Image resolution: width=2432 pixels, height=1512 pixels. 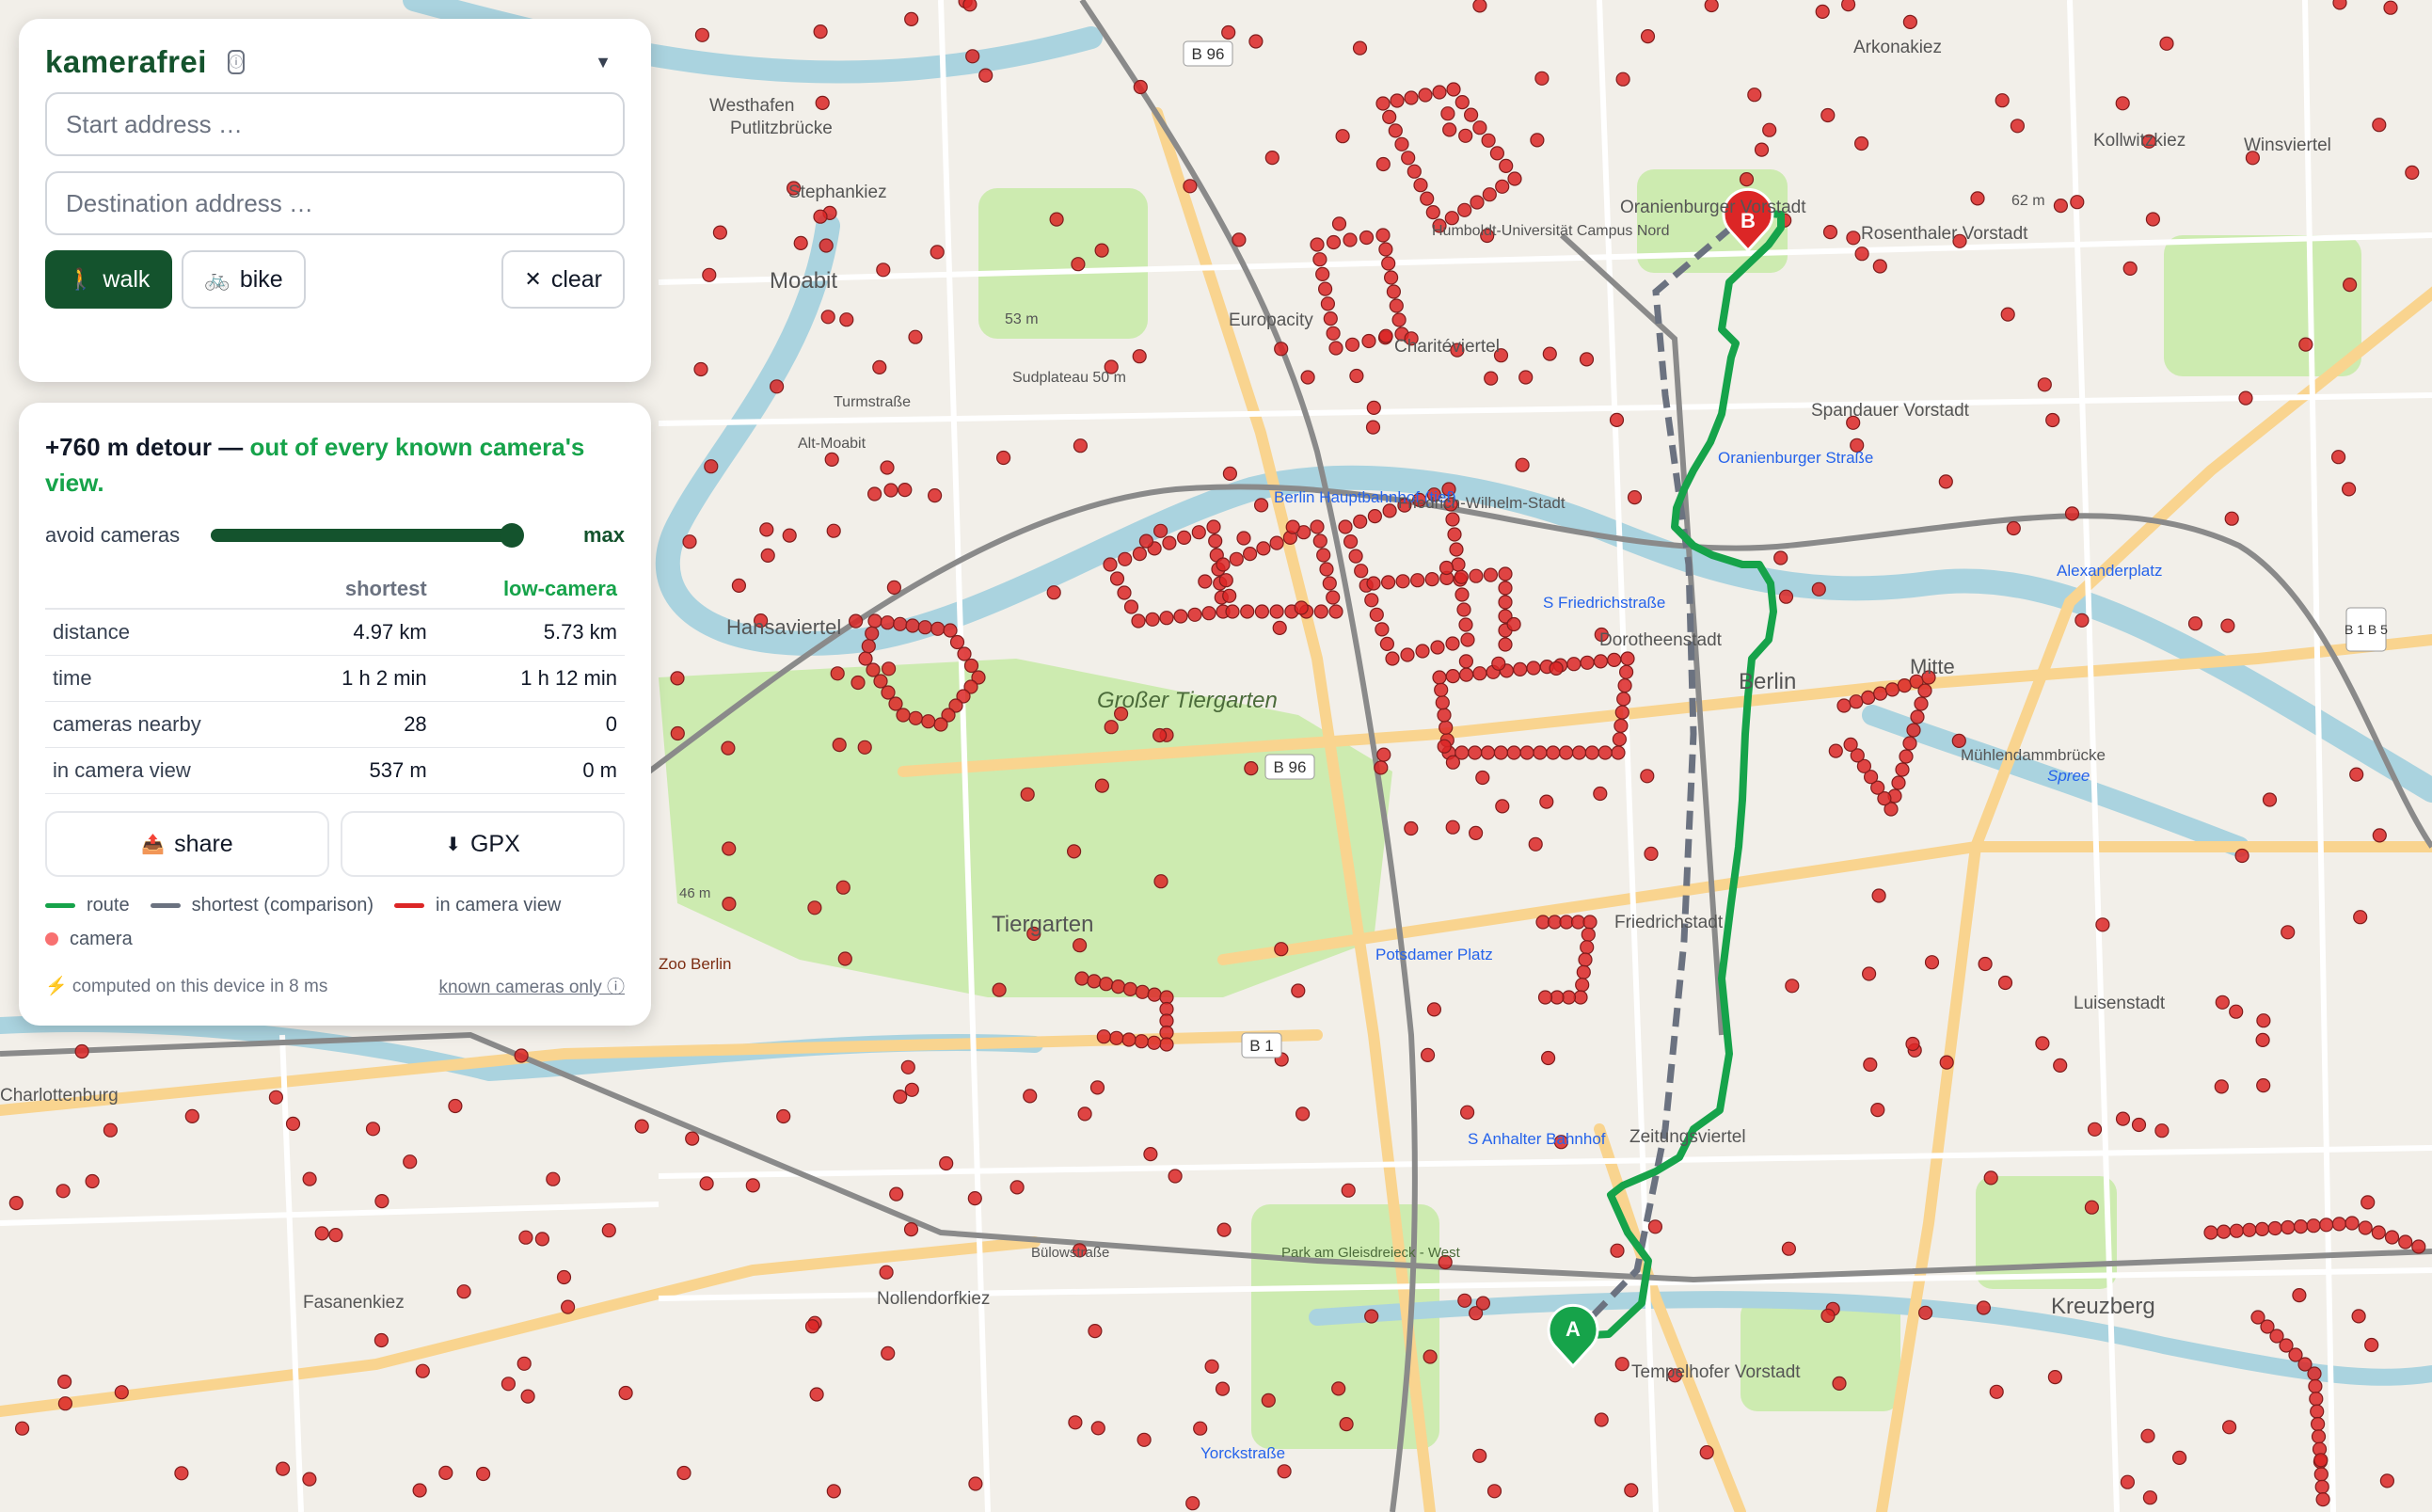 What do you see at coordinates (360, 678) in the screenshot?
I see `shortest-value: 1 h 2 min` at bounding box center [360, 678].